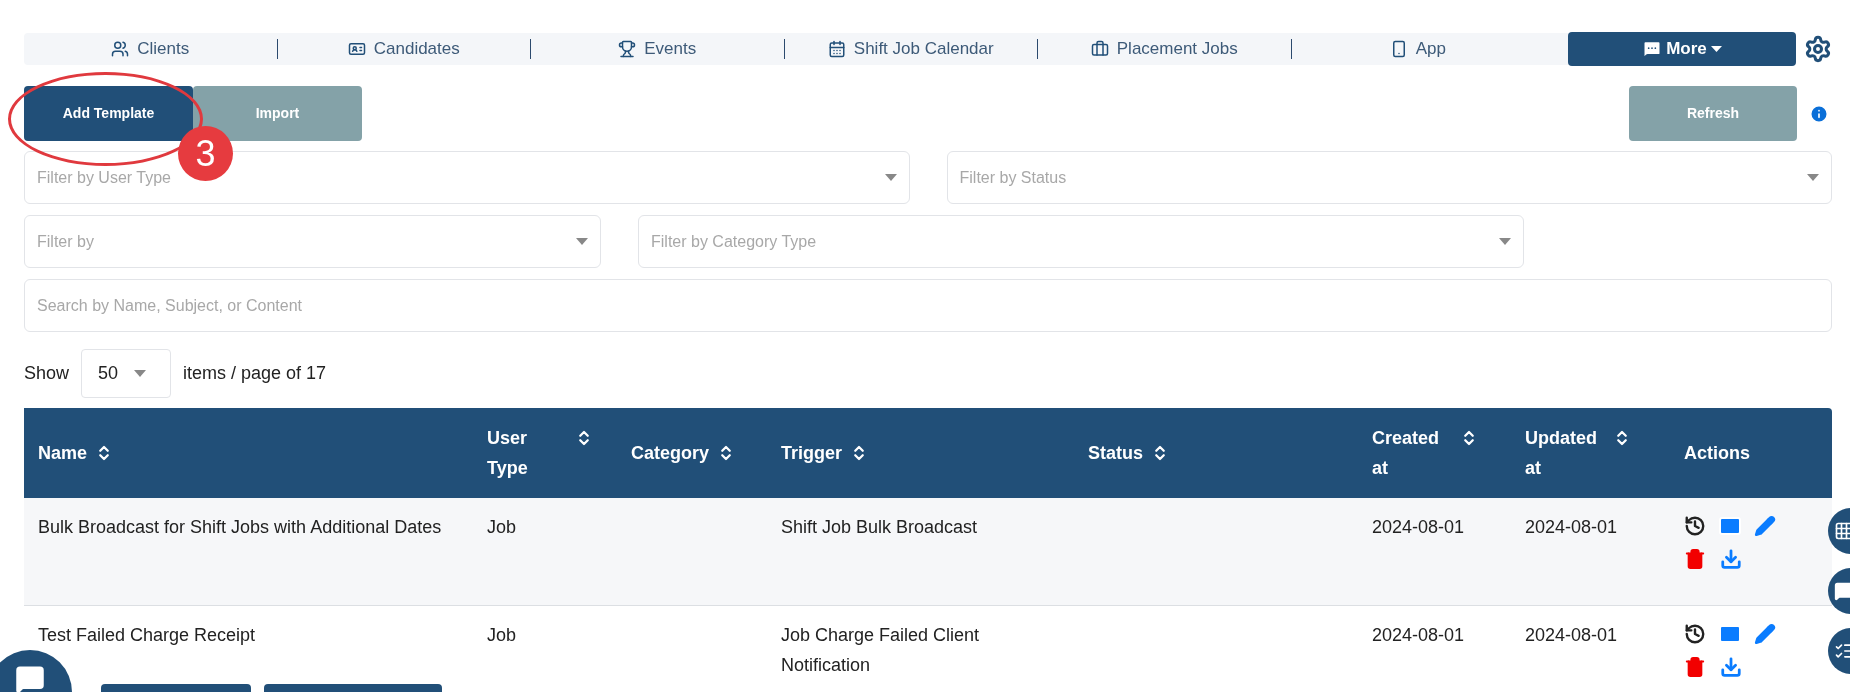 Image resolution: width=1850 pixels, height=692 pixels. Describe the element at coordinates (1716, 49) in the screenshot. I see `caret-icon` at that location.